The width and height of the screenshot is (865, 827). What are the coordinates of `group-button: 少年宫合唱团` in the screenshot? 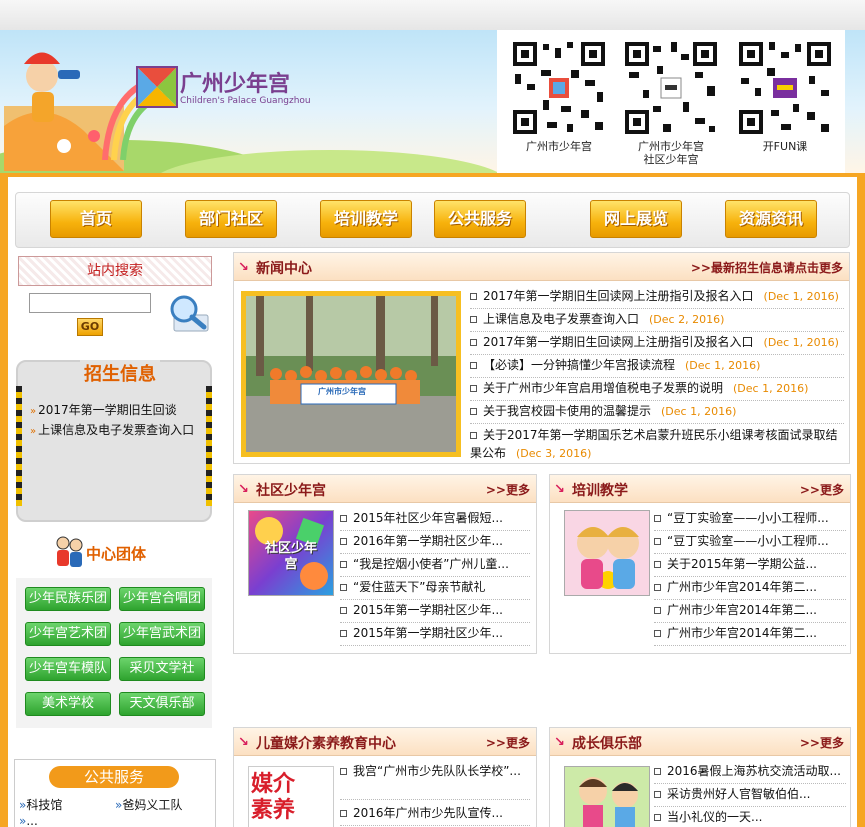 It's located at (162, 599).